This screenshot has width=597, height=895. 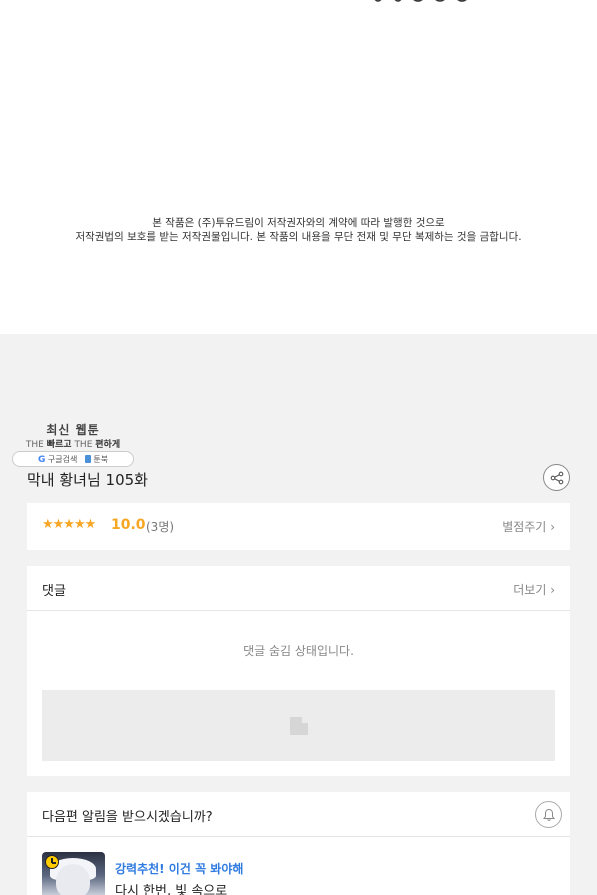 What do you see at coordinates (69, 524) in the screenshot?
I see `rating-stars: ★★★★★` at bounding box center [69, 524].